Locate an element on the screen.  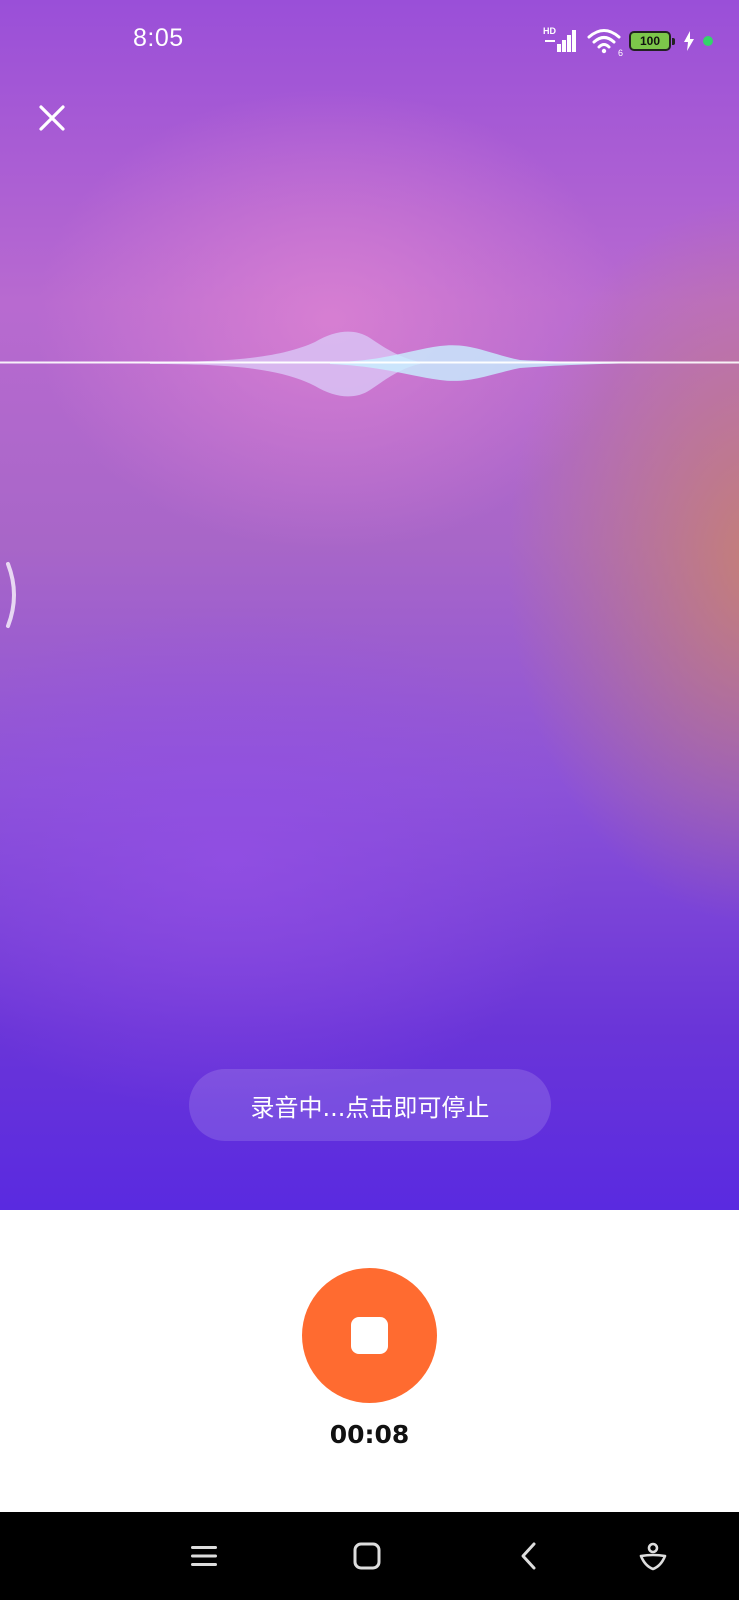
nav-menu-button is located at coordinates (204, 1556).